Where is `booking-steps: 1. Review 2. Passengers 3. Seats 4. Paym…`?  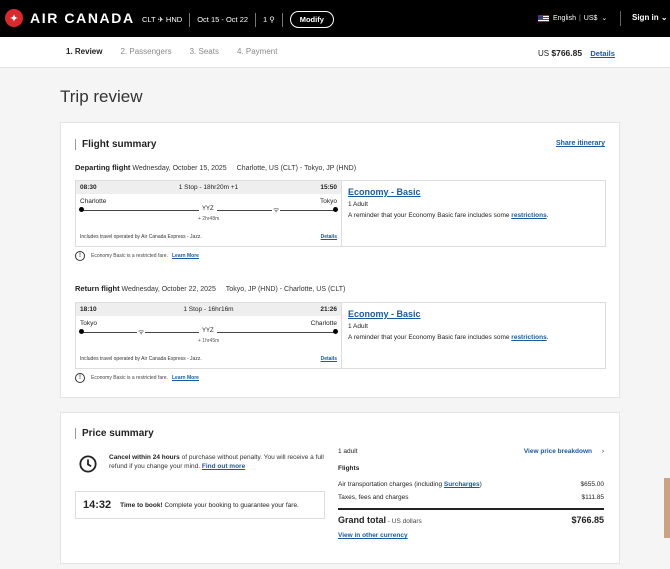
booking-steps: 1. Review 2. Passengers 3. Seats 4. Paym… is located at coordinates (171, 51).